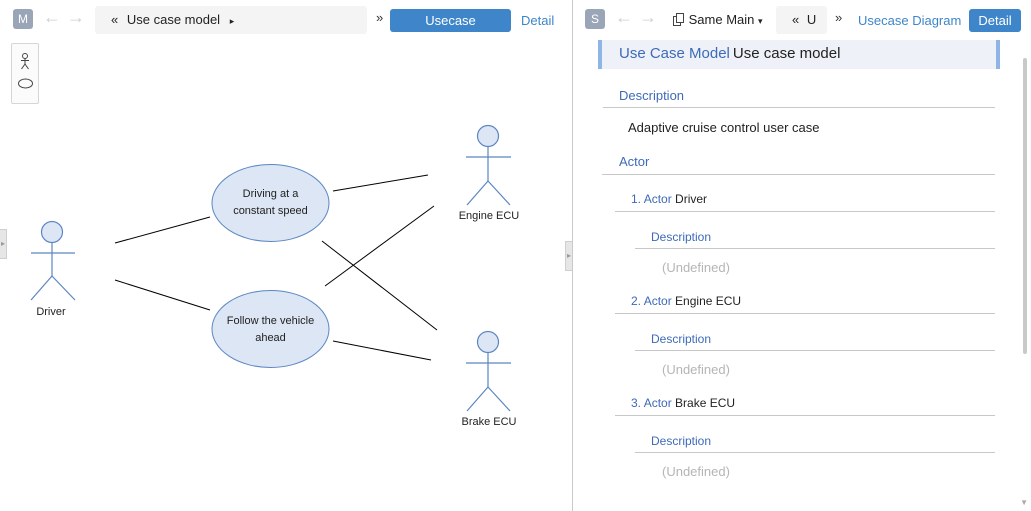  Describe the element at coordinates (380, 183) in the screenshot. I see `association-constant-speed-engine` at that location.